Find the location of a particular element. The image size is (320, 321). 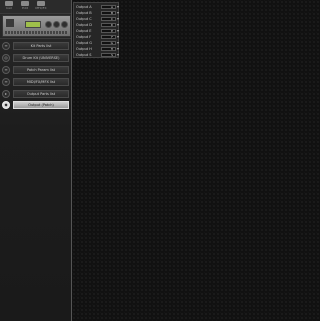

patch-icon: ≡ is located at coordinates (6, 70).